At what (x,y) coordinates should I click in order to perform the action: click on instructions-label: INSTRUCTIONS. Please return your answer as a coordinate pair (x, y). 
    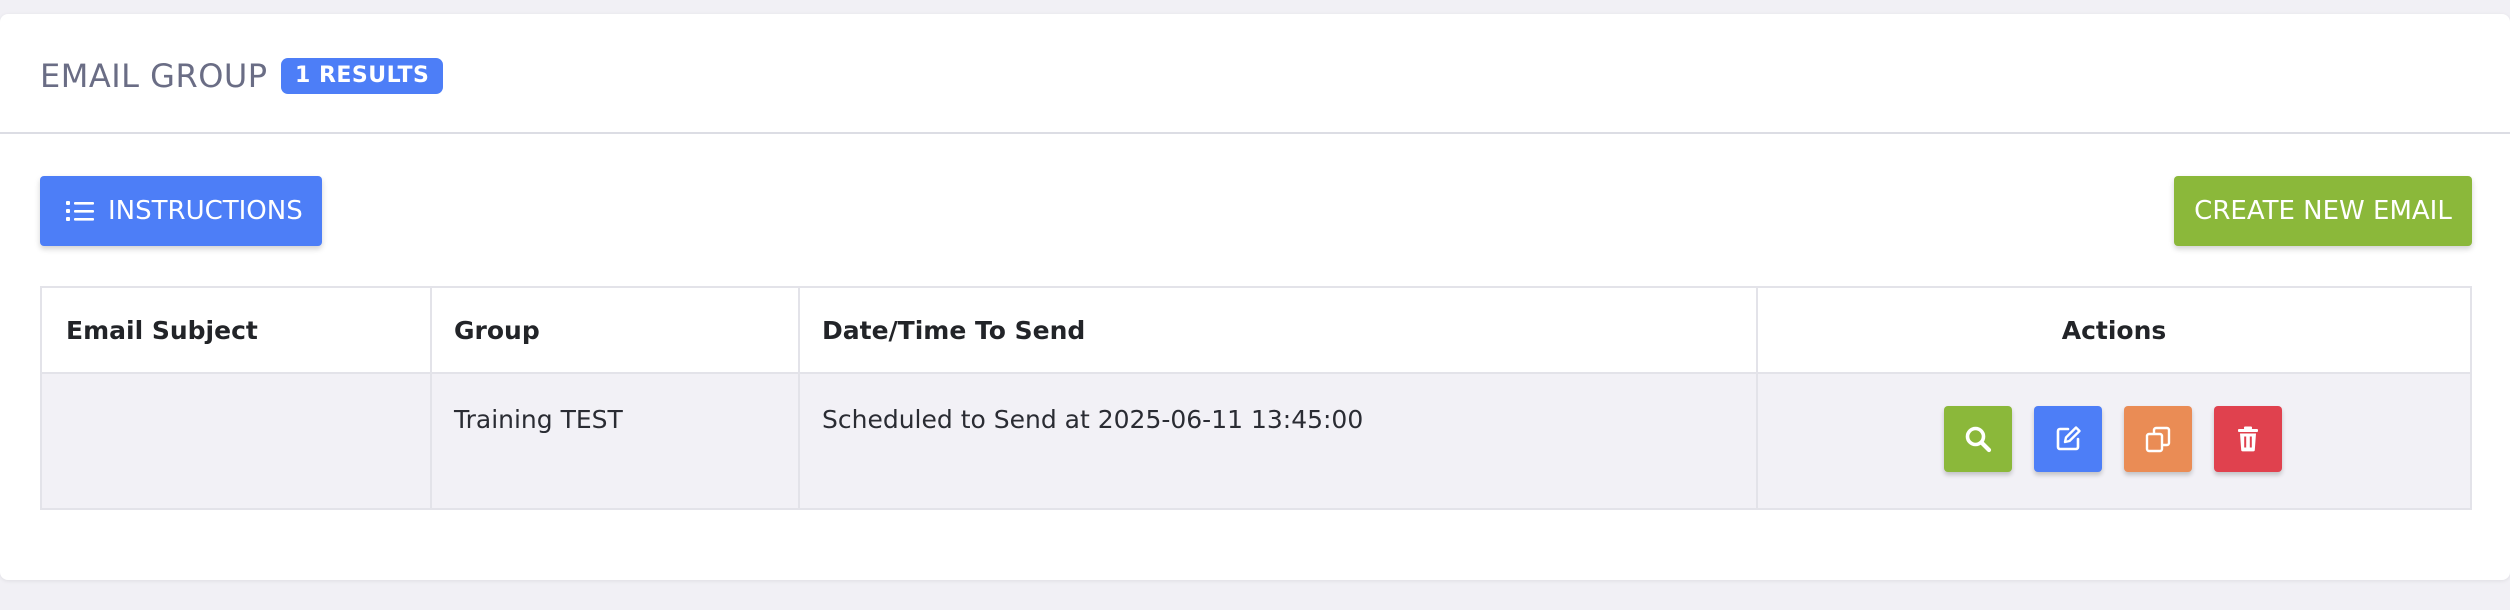
    Looking at the image, I should click on (205, 211).